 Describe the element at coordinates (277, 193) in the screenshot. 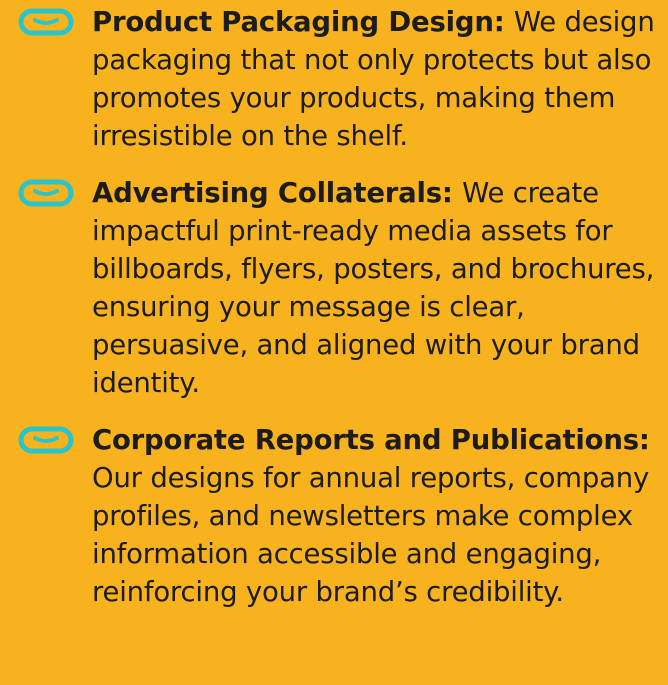

I see `service-title: Advertising Collaterals:` at that location.